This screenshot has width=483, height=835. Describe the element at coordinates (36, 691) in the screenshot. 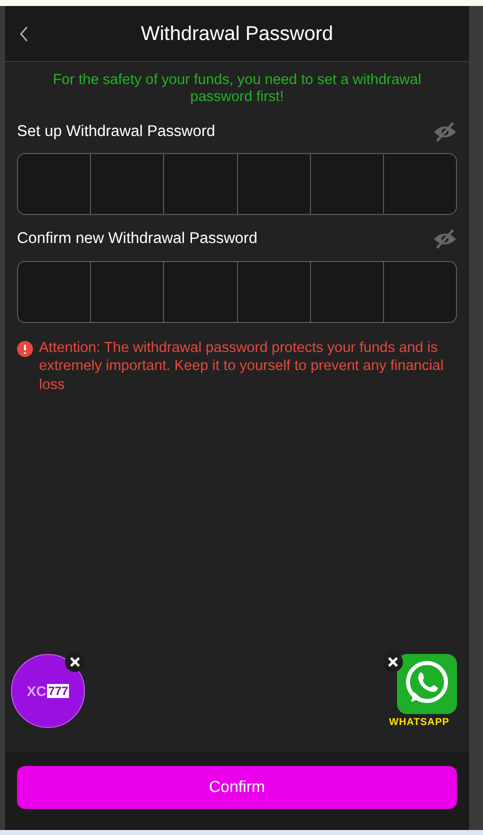

I see `logo-text: XC` at that location.